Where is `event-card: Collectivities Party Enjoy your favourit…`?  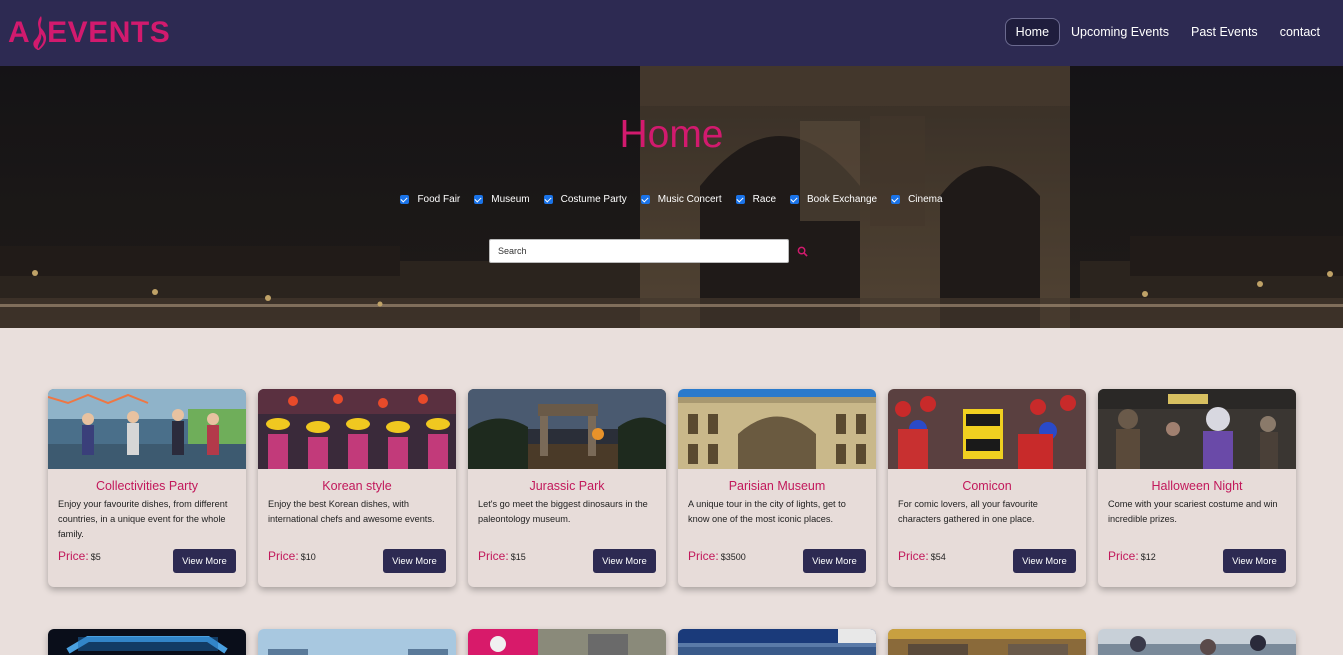
event-card: Collectivities Party Enjoy your favourit… is located at coordinates (147, 488).